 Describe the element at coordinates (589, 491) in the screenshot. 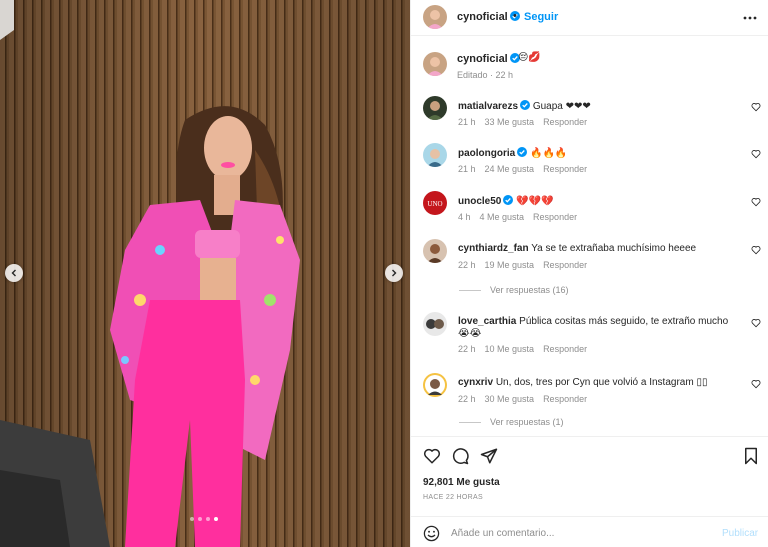

I see `post-actions: 92,801 Me gusta HACE 22 HORAS Publicar` at that location.